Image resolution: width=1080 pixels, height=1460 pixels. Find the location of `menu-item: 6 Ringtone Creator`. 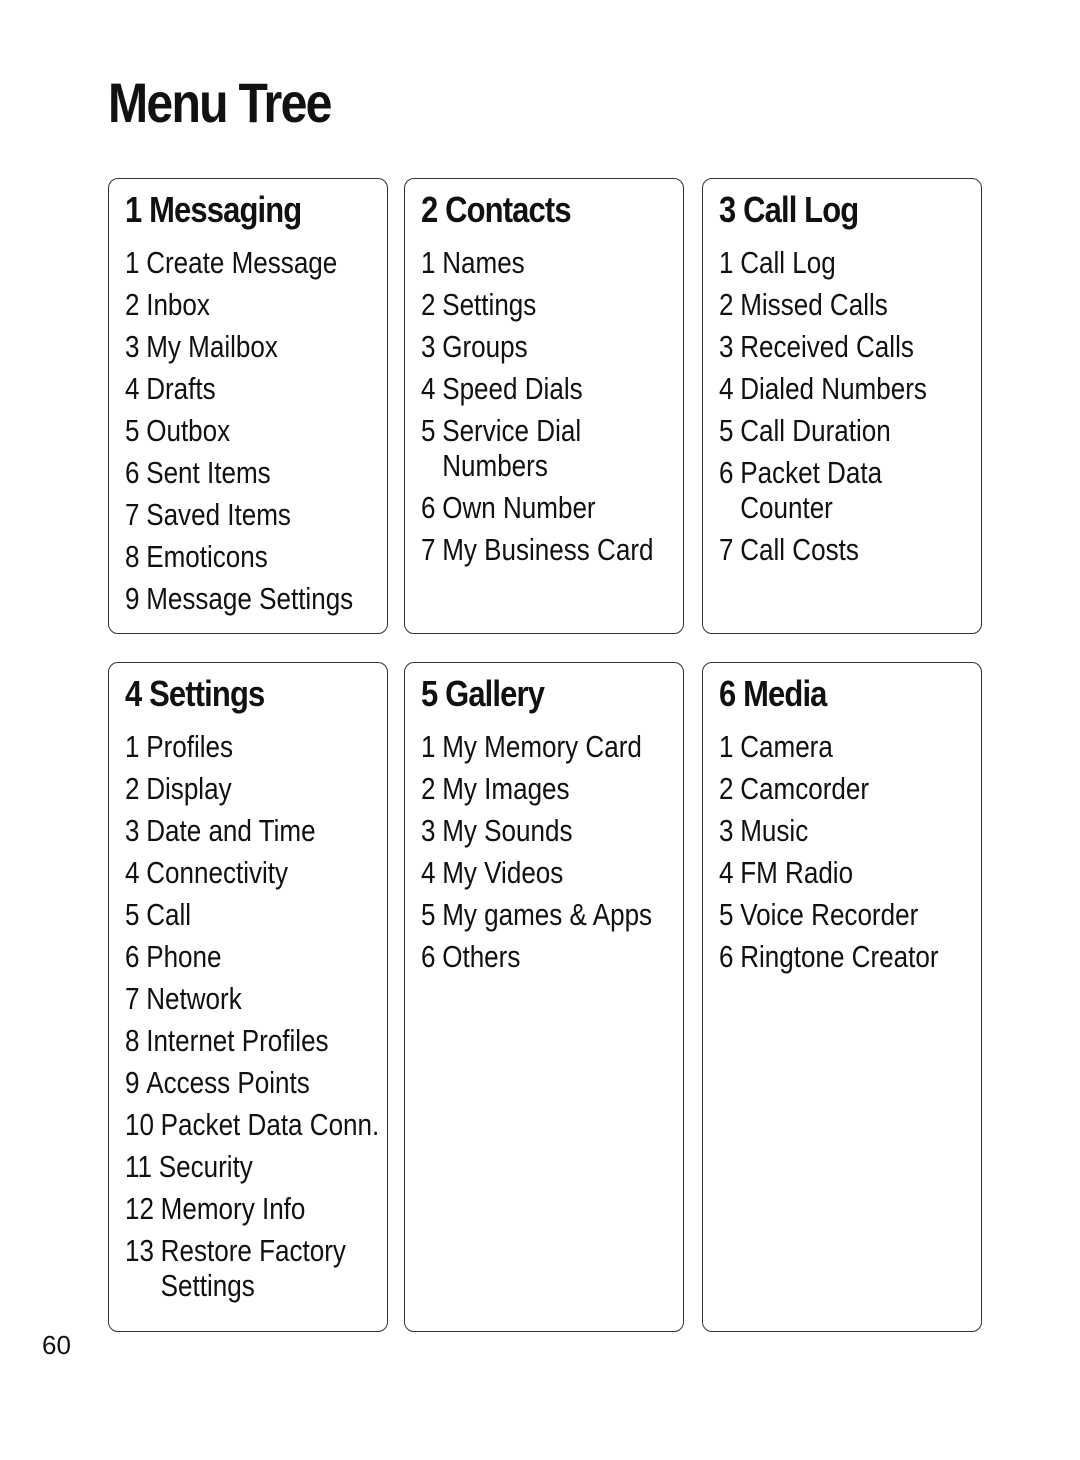

menu-item: 6 Ringtone Creator is located at coordinates (829, 956).